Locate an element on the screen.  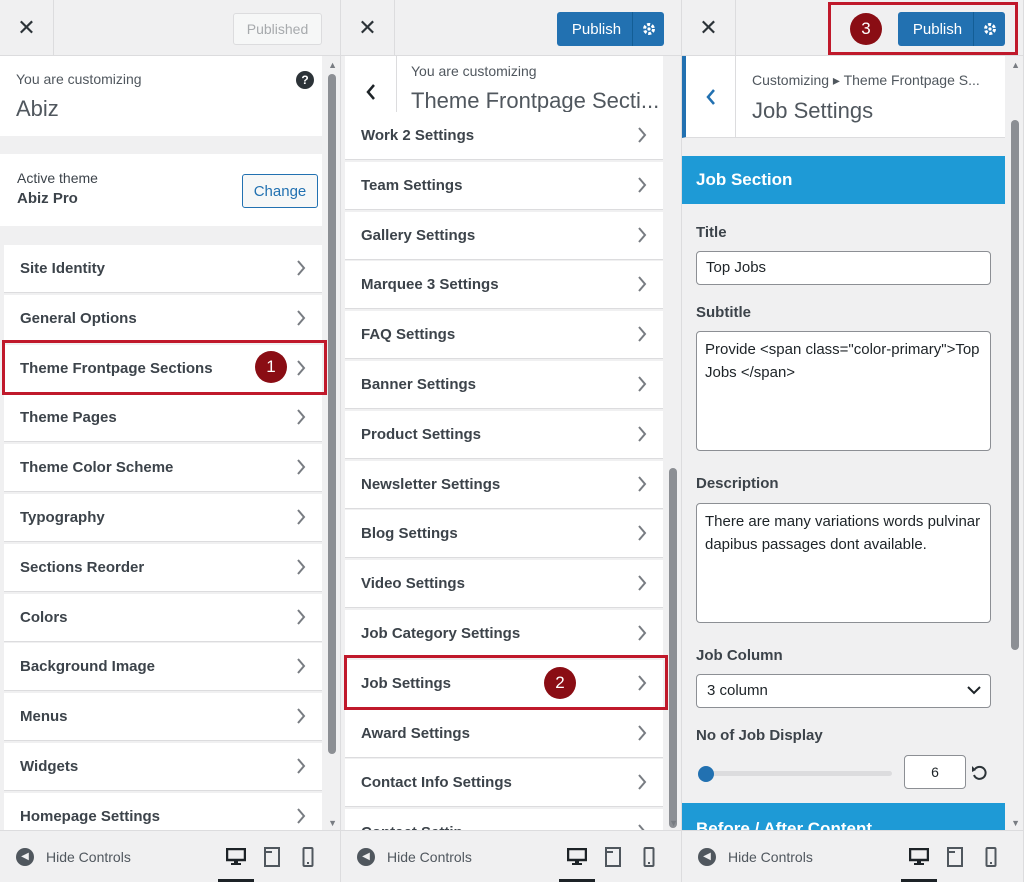
menu-item: Background Image is located at coordinates (163, 667).